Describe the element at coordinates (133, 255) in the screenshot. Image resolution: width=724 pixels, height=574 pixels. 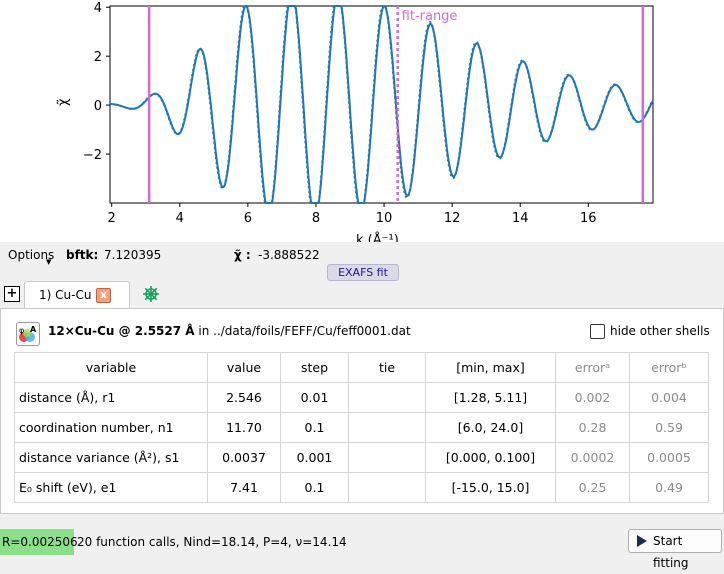
I see `bftk-value: 7.120395` at that location.